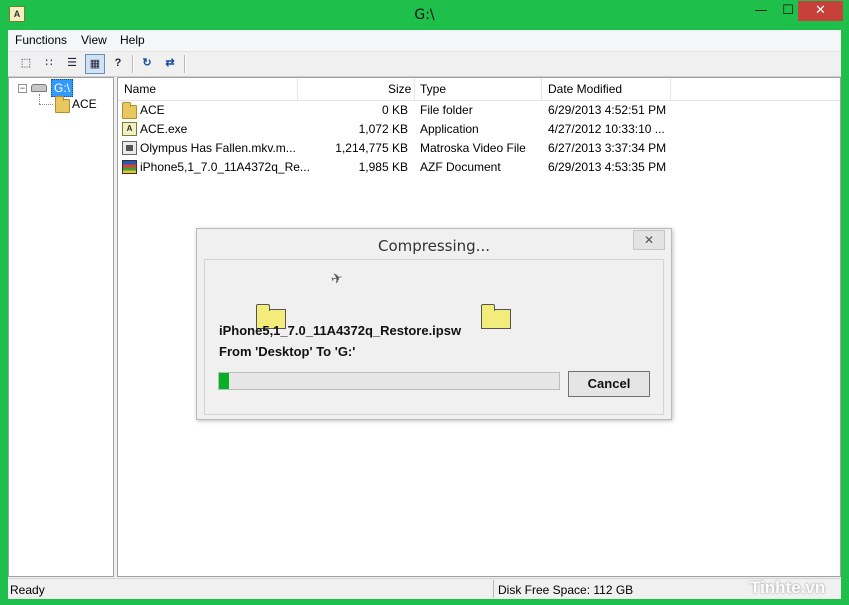 The image size is (849, 605). I want to click on file-size: 1,985 KB, so click(383, 167).